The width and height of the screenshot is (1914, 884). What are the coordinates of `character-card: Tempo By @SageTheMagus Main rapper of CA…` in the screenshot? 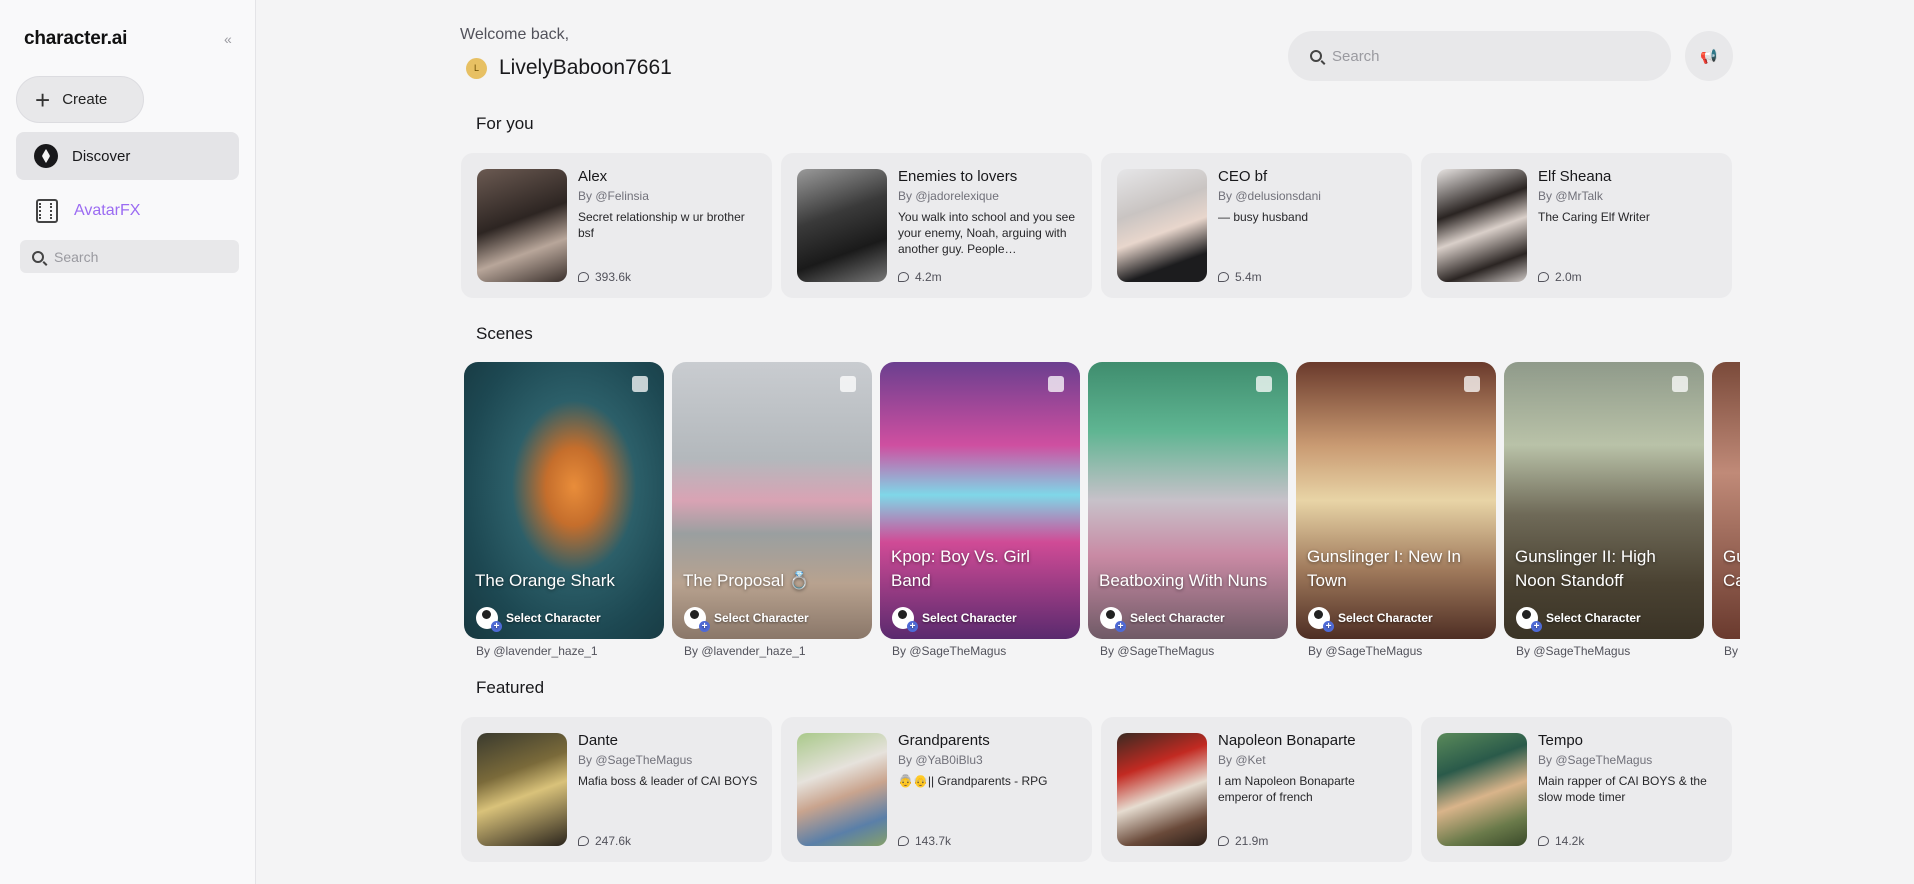 It's located at (1576, 789).